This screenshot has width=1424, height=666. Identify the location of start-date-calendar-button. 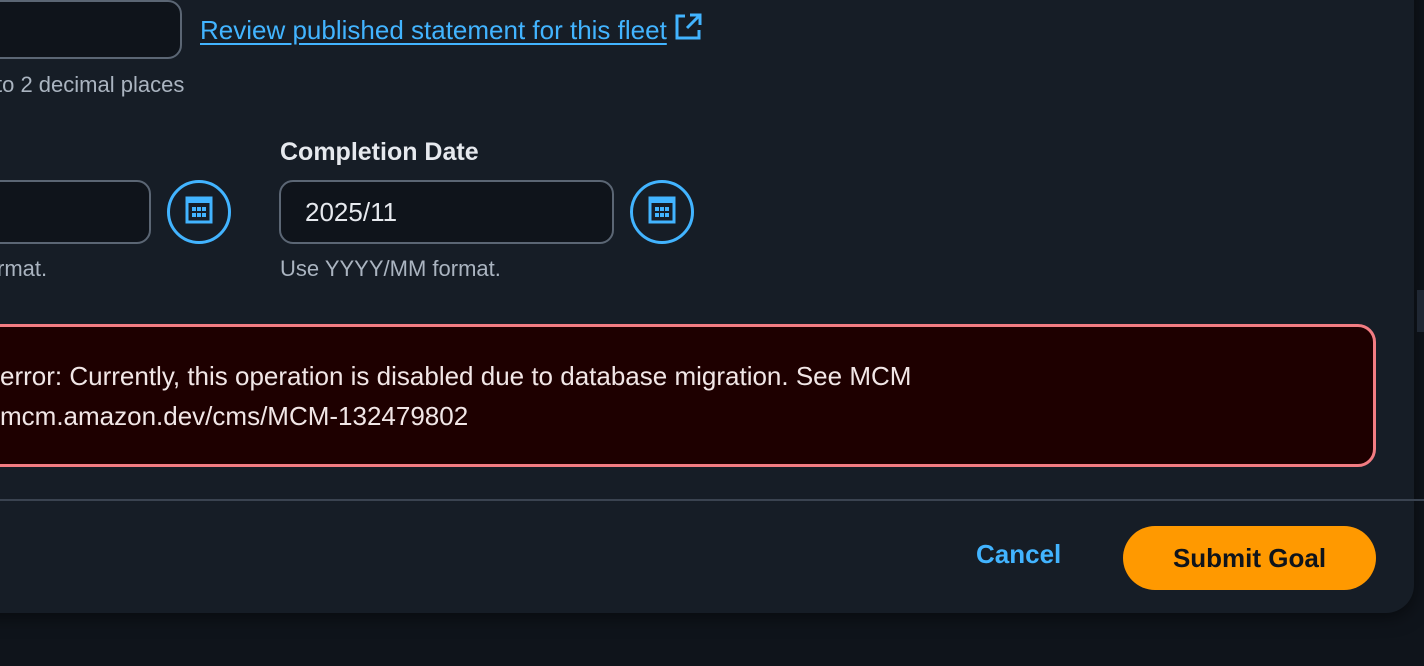
(199, 212).